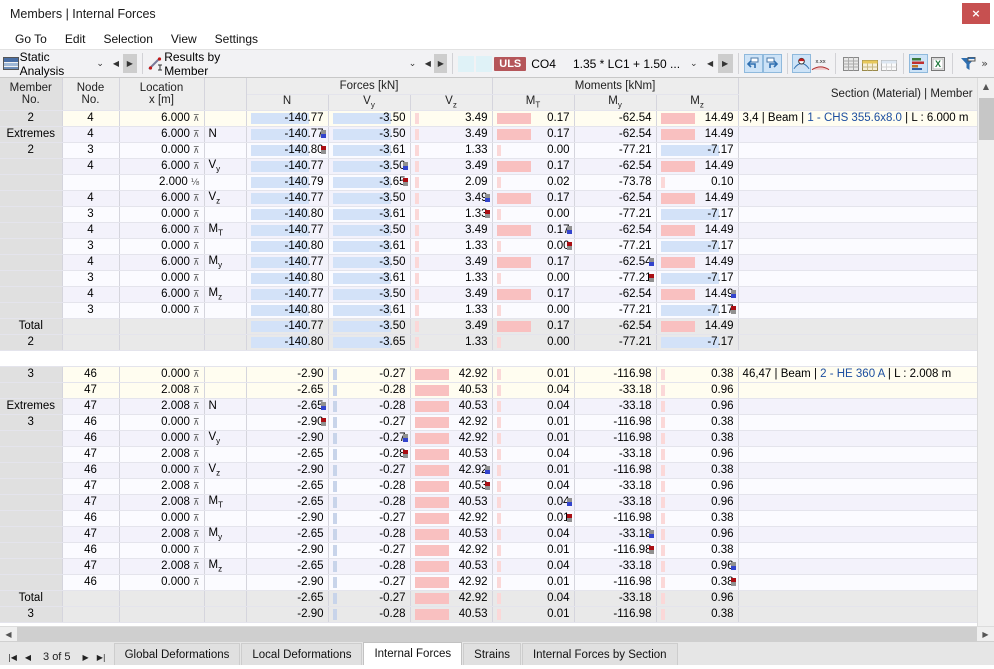 The height and width of the screenshot is (669, 994). What do you see at coordinates (888, 63) in the screenshot?
I see `table-light-icon` at bounding box center [888, 63].